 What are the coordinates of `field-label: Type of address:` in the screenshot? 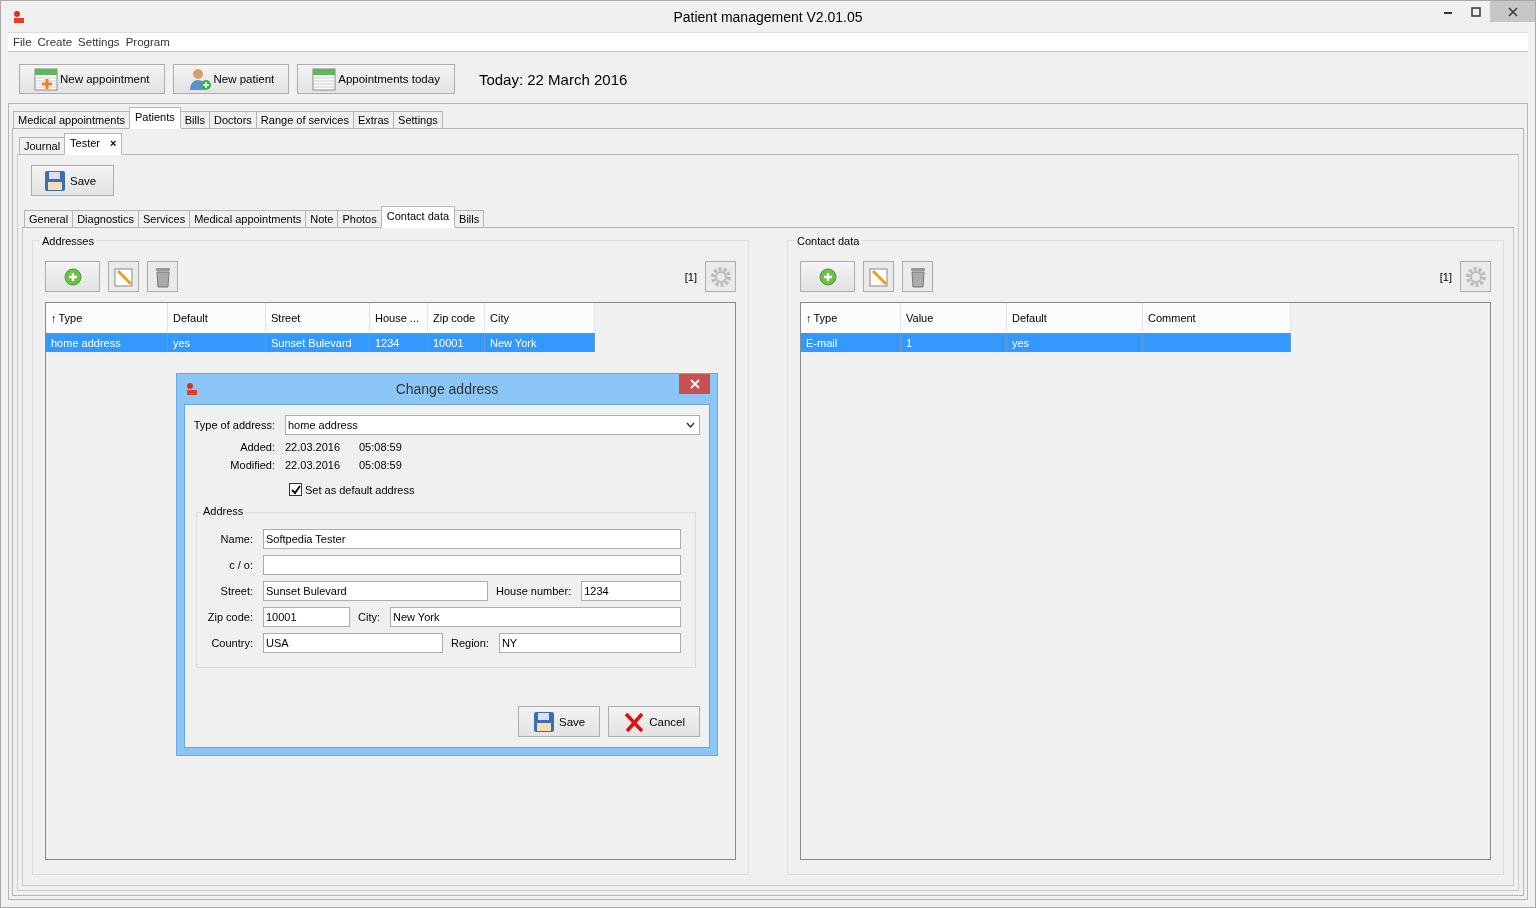 It's located at (234, 425).